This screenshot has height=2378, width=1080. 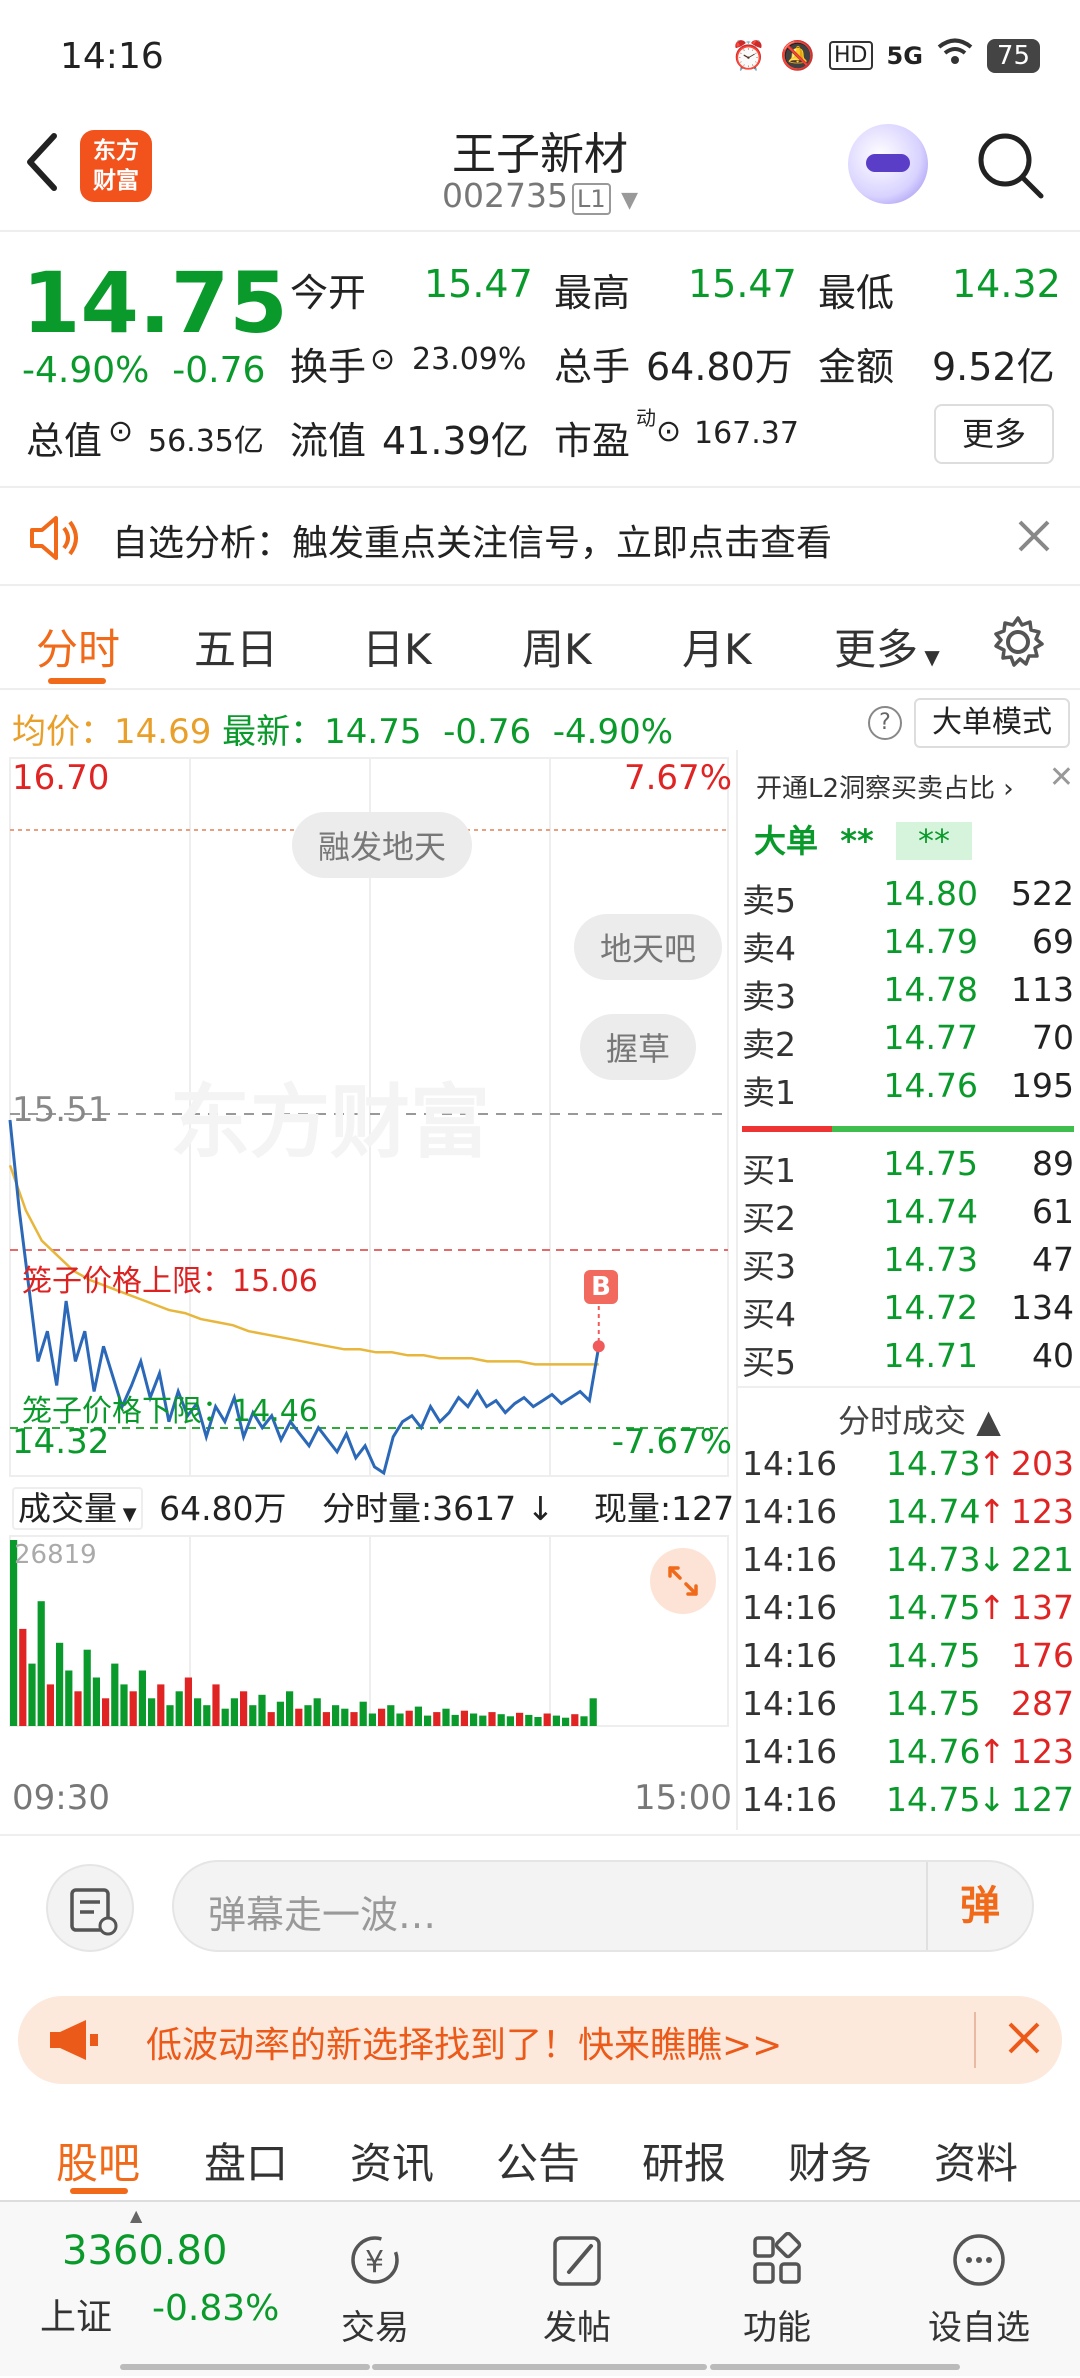 What do you see at coordinates (769, 900) in the screenshot?
I see `level-name: 卖5` at bounding box center [769, 900].